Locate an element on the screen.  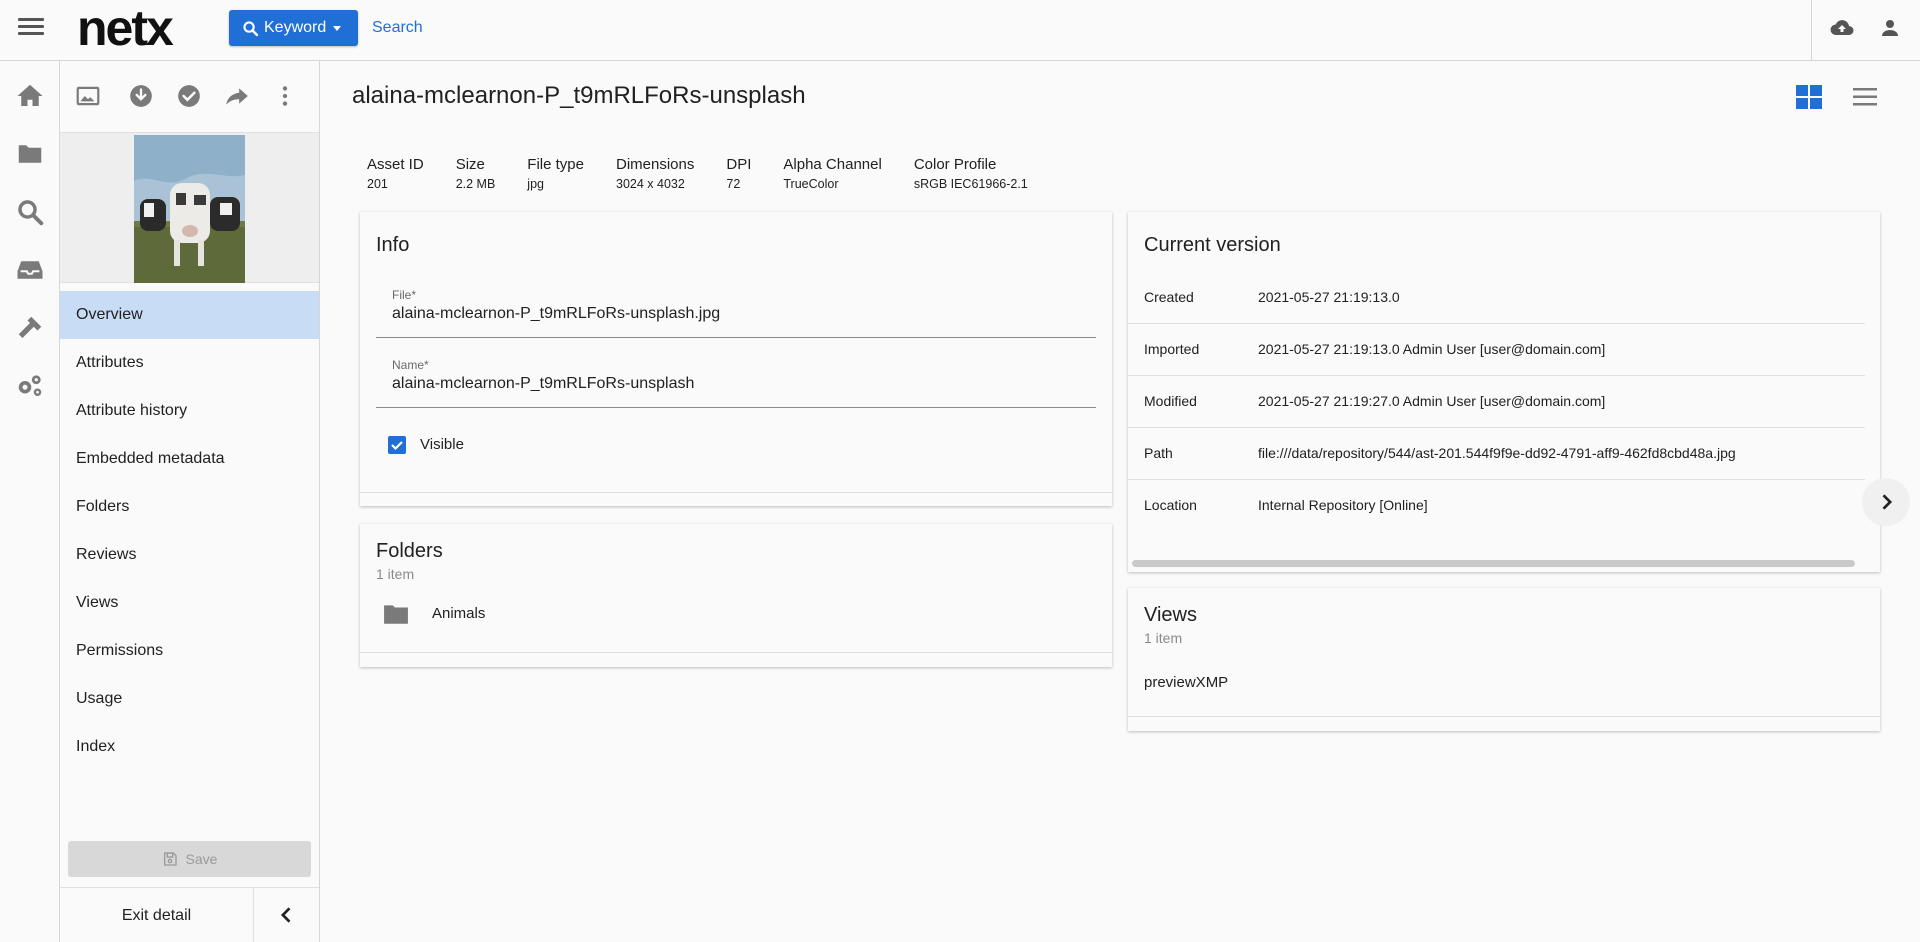
nav-item-folders: Folders is located at coordinates (189, 507).